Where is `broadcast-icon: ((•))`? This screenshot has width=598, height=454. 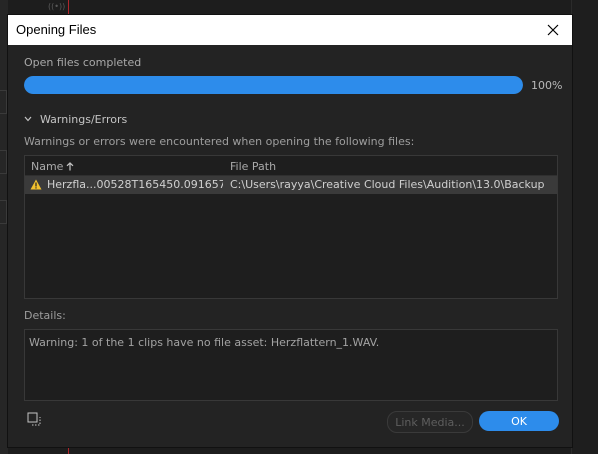 broadcast-icon: ((•)) is located at coordinates (57, 6).